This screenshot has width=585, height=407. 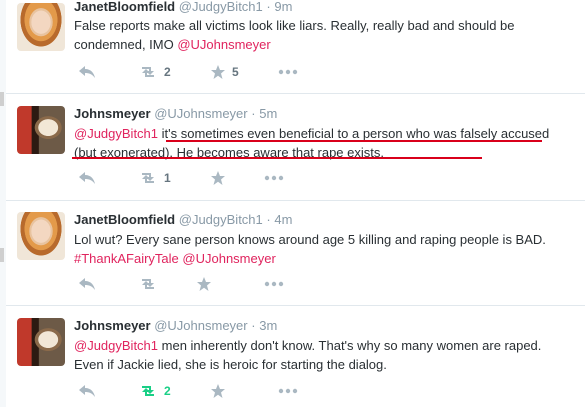 What do you see at coordinates (283, 7) in the screenshot?
I see `timestamp: 9m` at bounding box center [283, 7].